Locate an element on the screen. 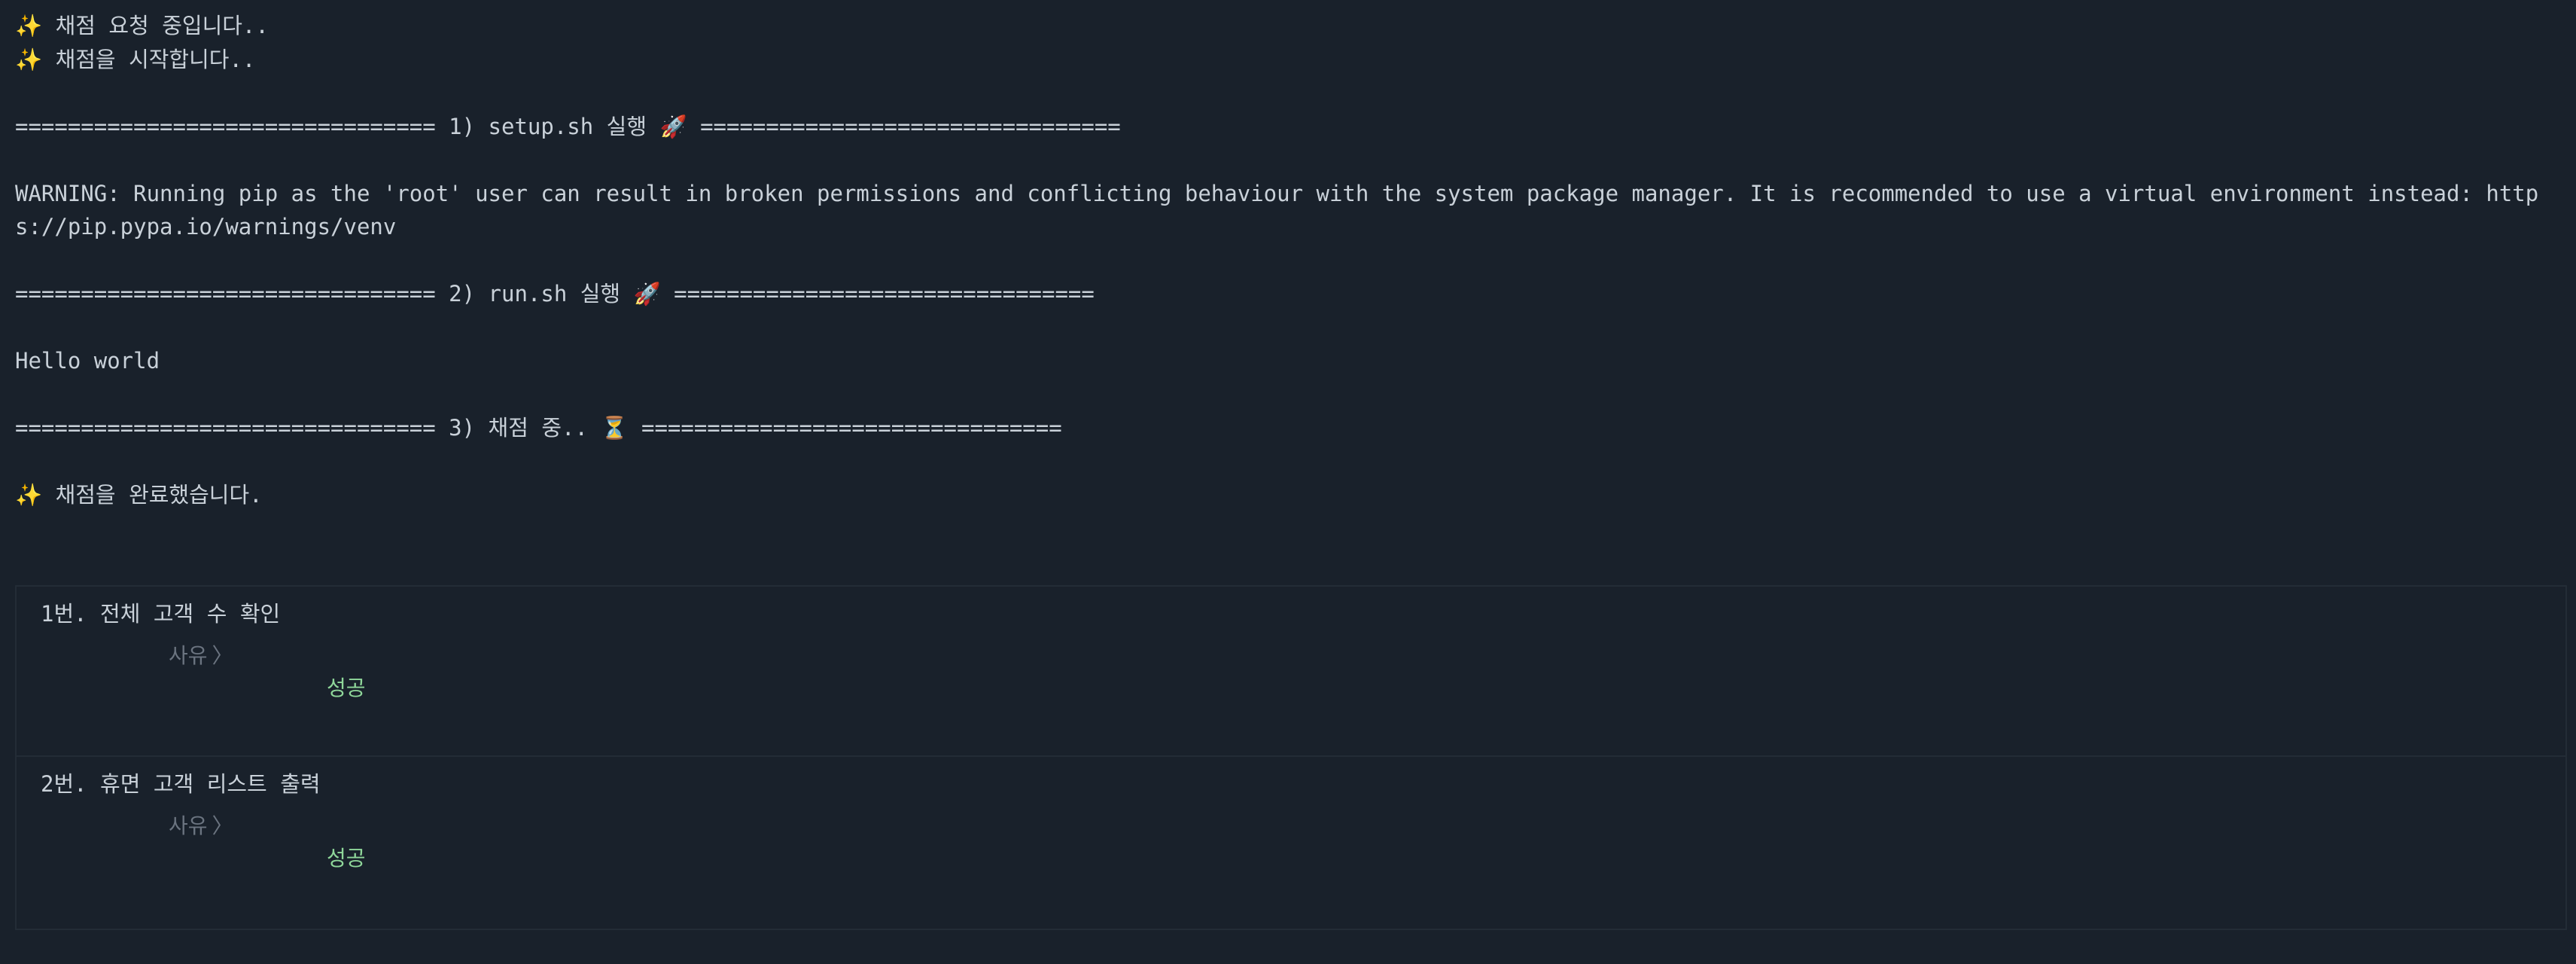 This screenshot has width=2576, height=964. result-title: 1번. 전체 고객 수 확인 is located at coordinates (161, 614).